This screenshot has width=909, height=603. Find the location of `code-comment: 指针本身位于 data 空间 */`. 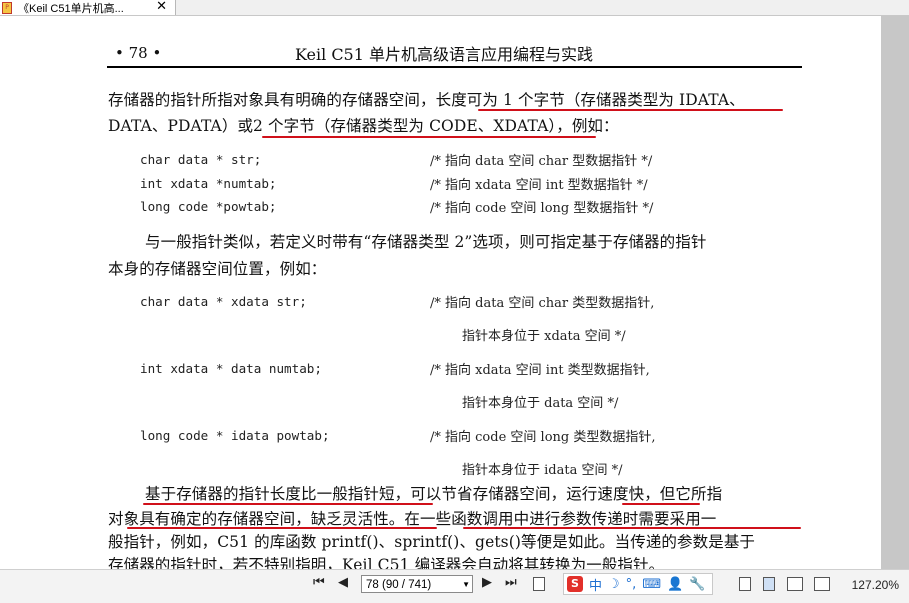

code-comment: 指针本身位于 data 空间 */ is located at coordinates (540, 403).